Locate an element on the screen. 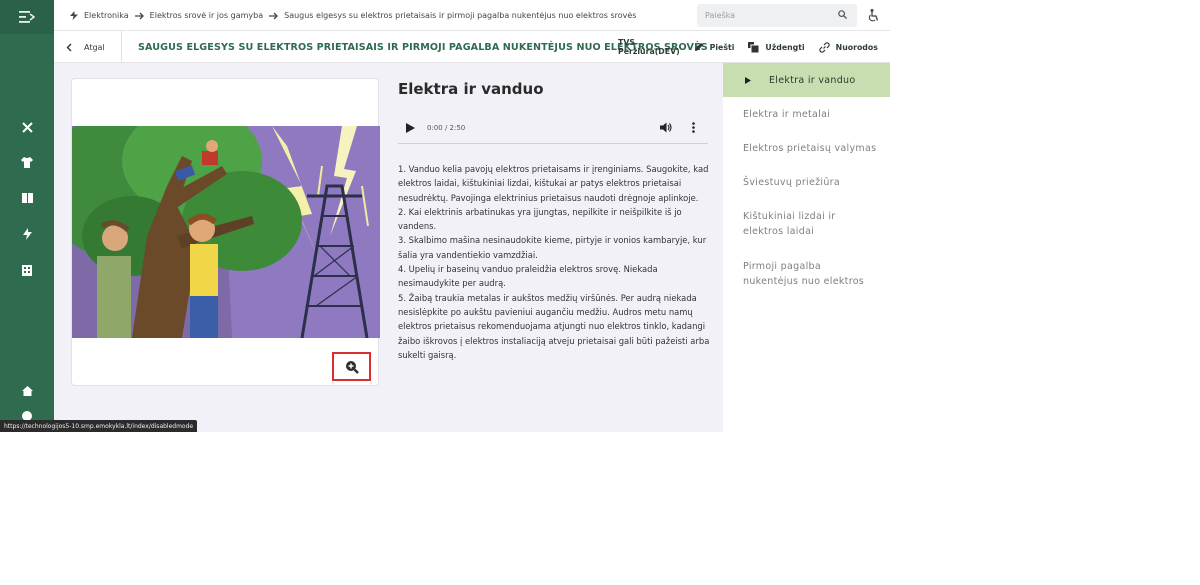  electricity-button is located at coordinates (27, 234).